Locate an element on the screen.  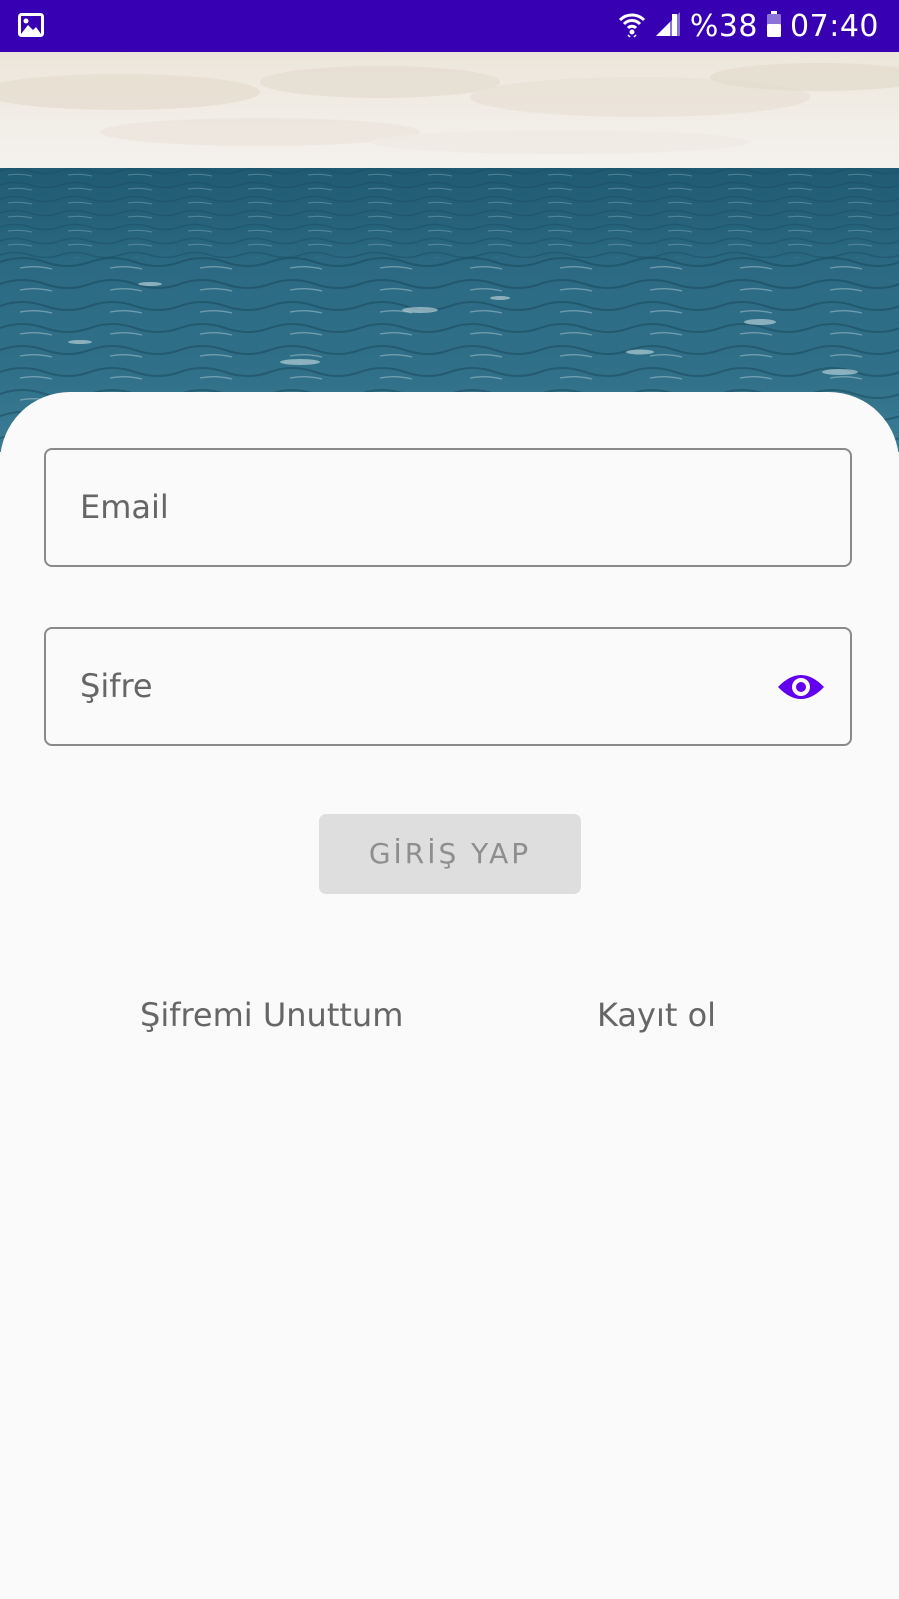
status-indicators: %38 07:40 is located at coordinates (748, 26).